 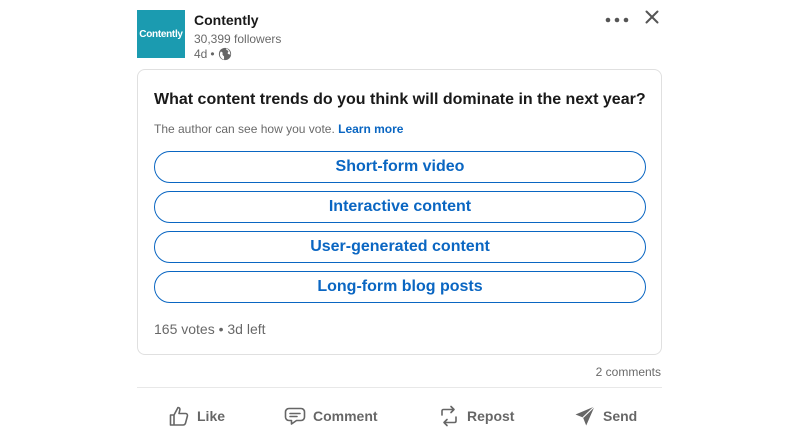 I want to click on social-actions-bar: Like Comment Repost Send, so click(x=399, y=415).